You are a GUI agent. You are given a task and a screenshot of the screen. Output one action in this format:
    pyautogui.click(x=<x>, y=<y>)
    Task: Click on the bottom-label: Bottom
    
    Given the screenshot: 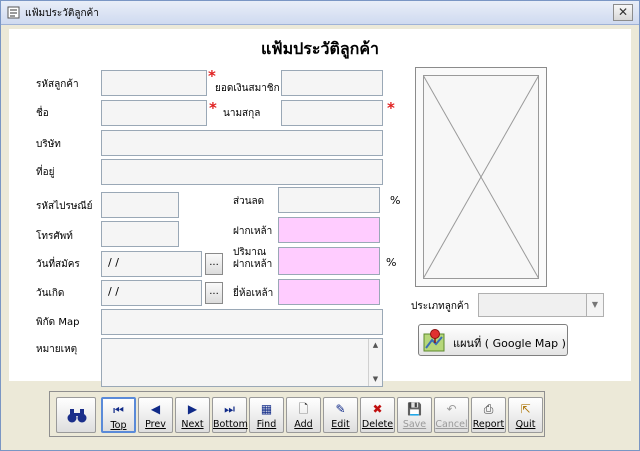 What is the action you would take?
    pyautogui.click(x=230, y=424)
    